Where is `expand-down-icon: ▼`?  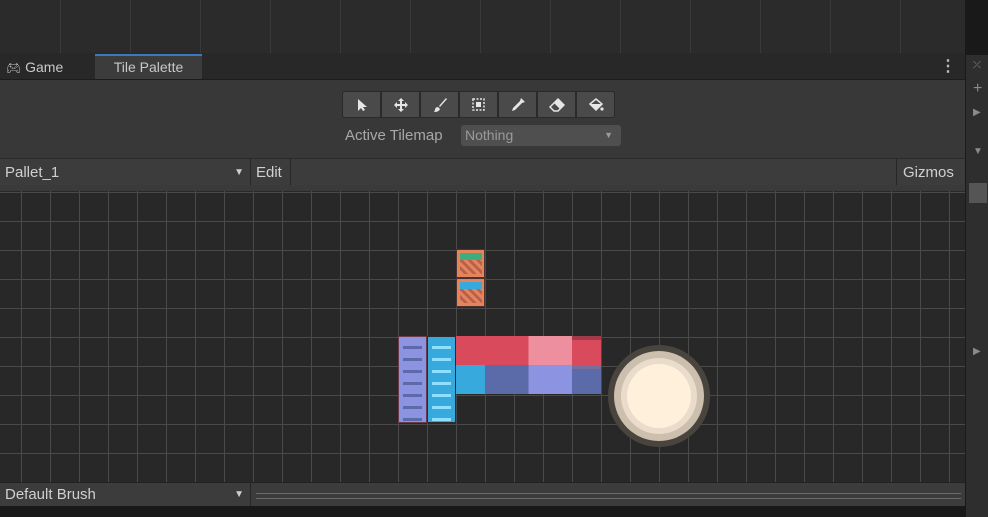
expand-down-icon: ▼ is located at coordinates (978, 152).